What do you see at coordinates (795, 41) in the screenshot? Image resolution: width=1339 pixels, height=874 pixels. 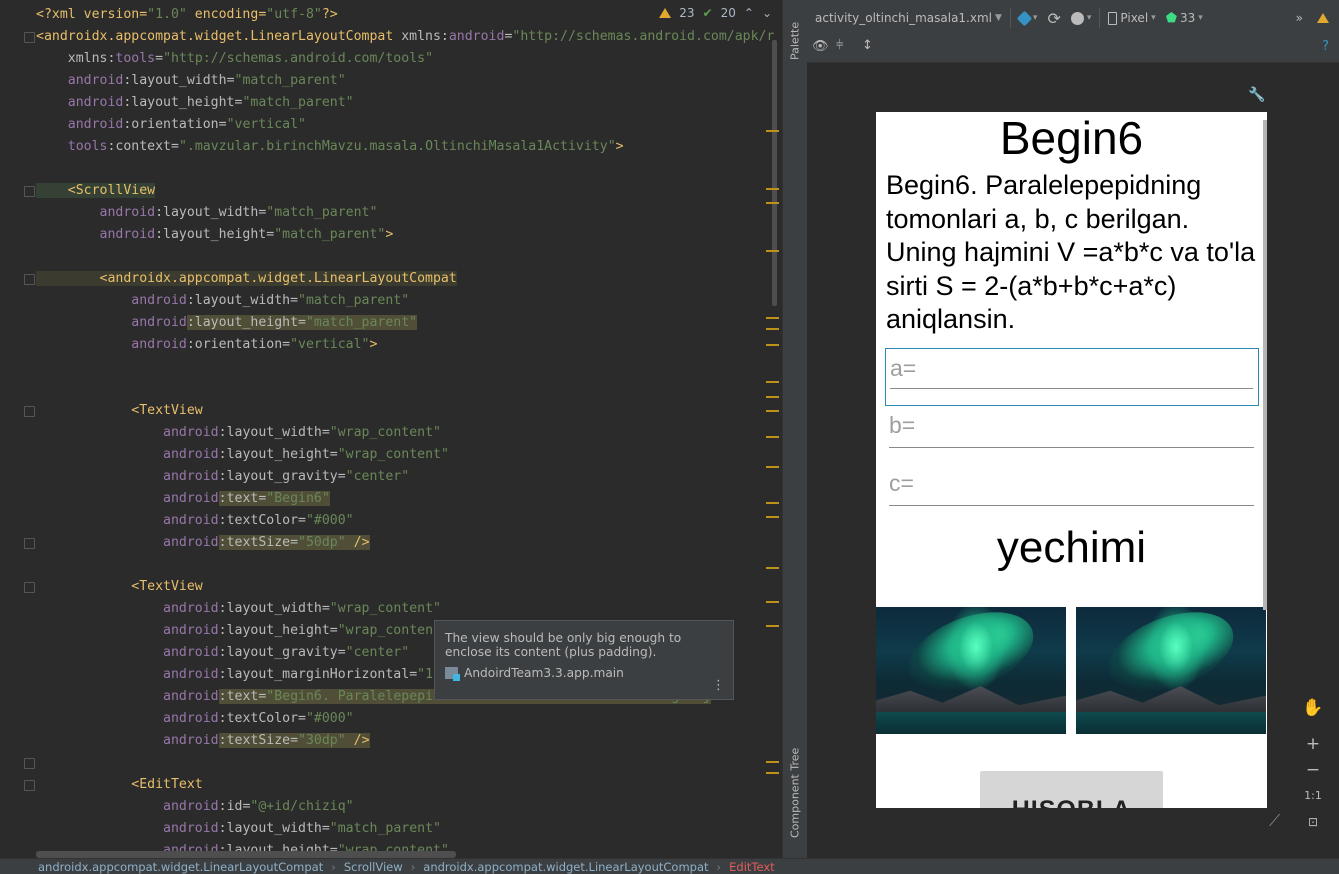 I see `palette-tab: Palette` at bounding box center [795, 41].